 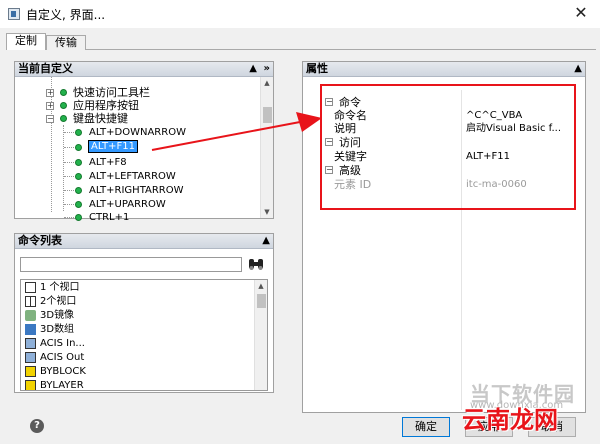 What do you see at coordinates (510, 420) in the screenshot?
I see `watermark-brand-red: 云南龙网` at bounding box center [510, 420].